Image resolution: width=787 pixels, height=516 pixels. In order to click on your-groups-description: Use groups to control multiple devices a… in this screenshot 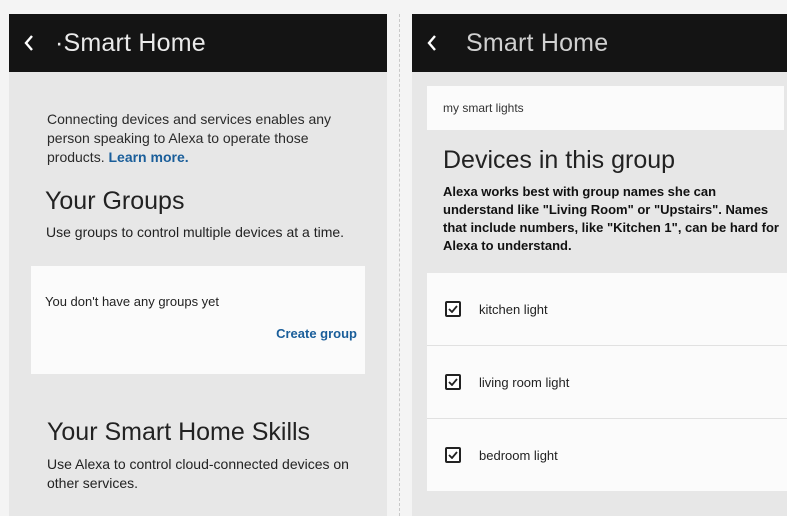, I will do `click(195, 232)`.